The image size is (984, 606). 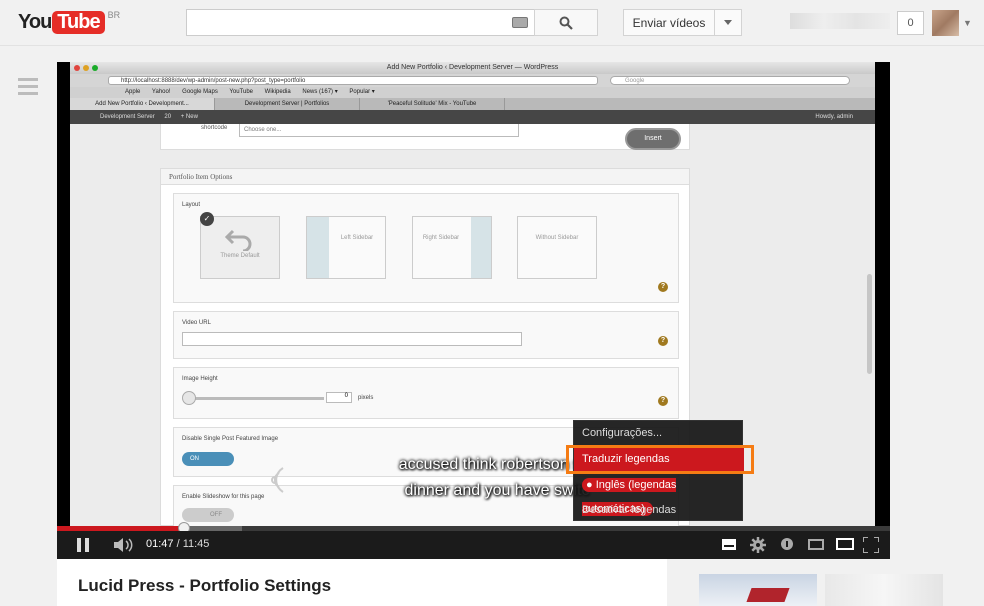 What do you see at coordinates (557, 247) in the screenshot?
I see `layout-option: Without Sidebar` at bounding box center [557, 247].